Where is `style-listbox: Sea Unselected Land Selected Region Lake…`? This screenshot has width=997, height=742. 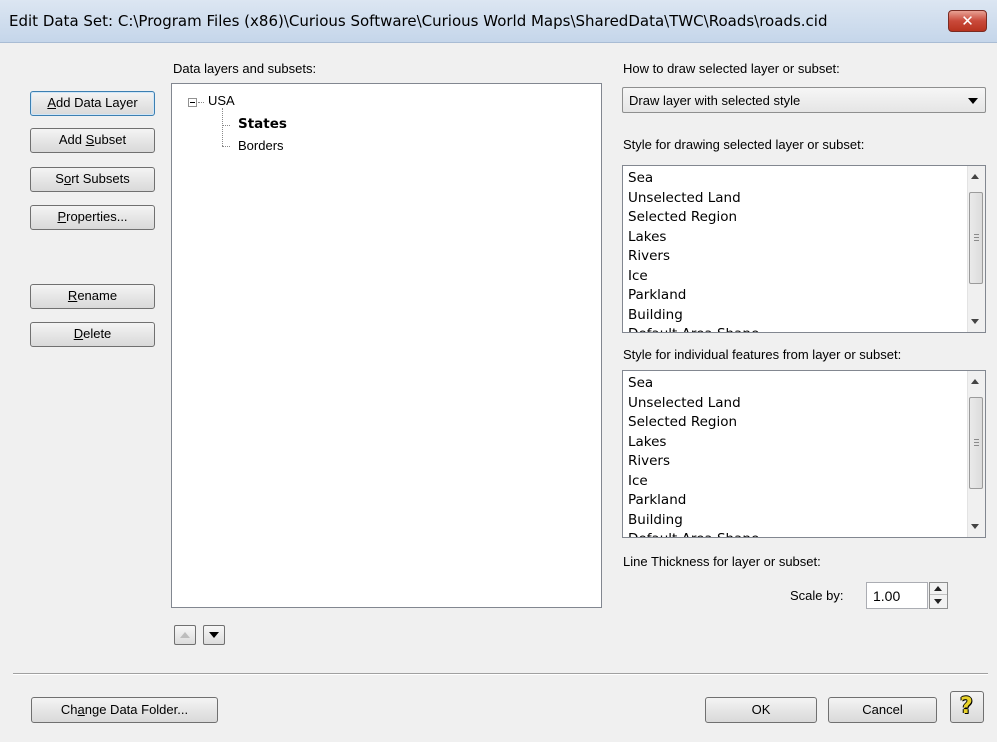 style-listbox: Sea Unselected Land Selected Region Lake… is located at coordinates (804, 249).